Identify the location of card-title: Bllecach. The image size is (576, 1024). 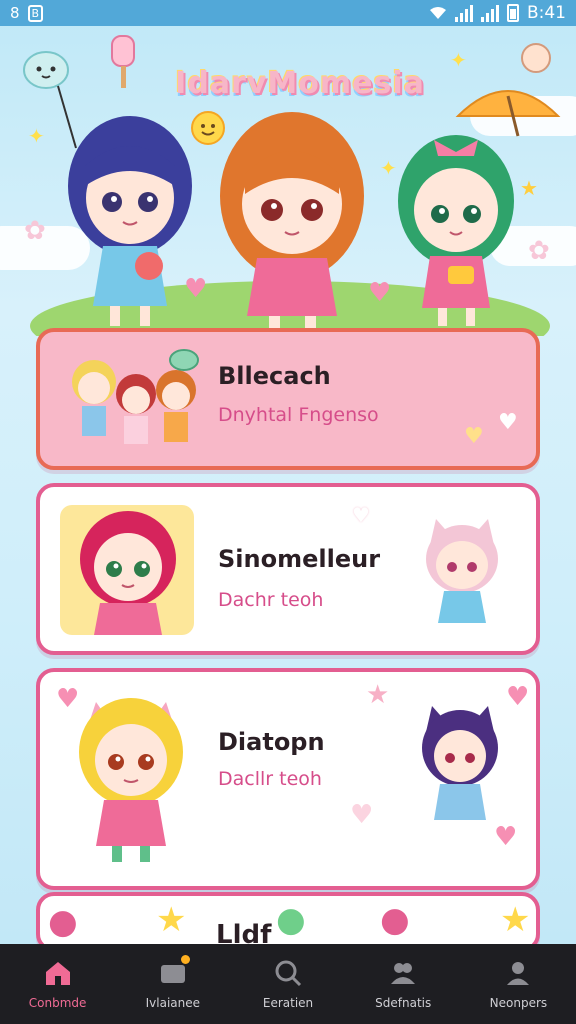
(274, 376).